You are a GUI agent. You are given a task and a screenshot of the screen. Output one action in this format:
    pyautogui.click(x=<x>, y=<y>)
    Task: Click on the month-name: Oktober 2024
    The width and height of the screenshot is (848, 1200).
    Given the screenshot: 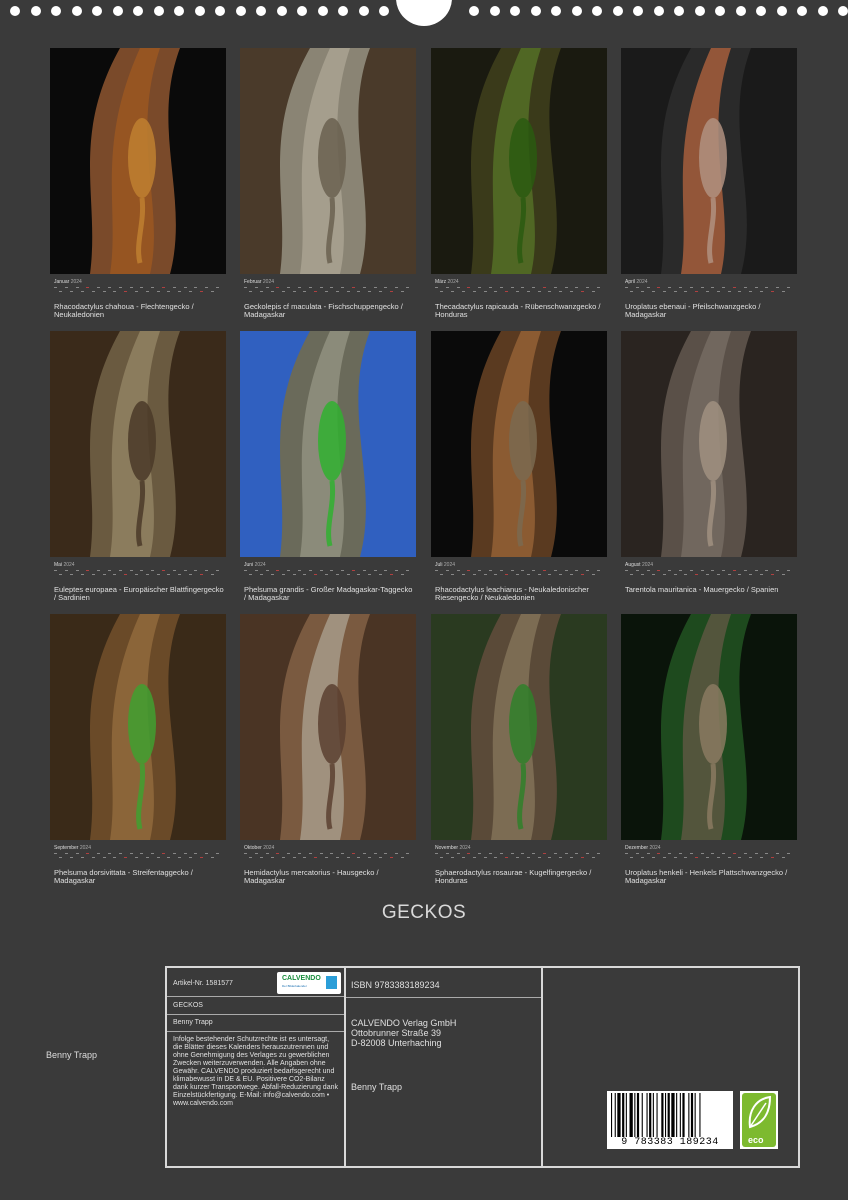 What is the action you would take?
    pyautogui.click(x=259, y=848)
    